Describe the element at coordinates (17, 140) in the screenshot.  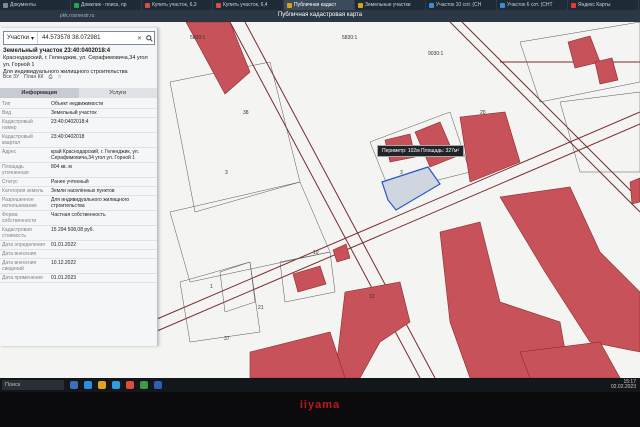
I see `attribute-key: Кадастровый квартал` at that location.